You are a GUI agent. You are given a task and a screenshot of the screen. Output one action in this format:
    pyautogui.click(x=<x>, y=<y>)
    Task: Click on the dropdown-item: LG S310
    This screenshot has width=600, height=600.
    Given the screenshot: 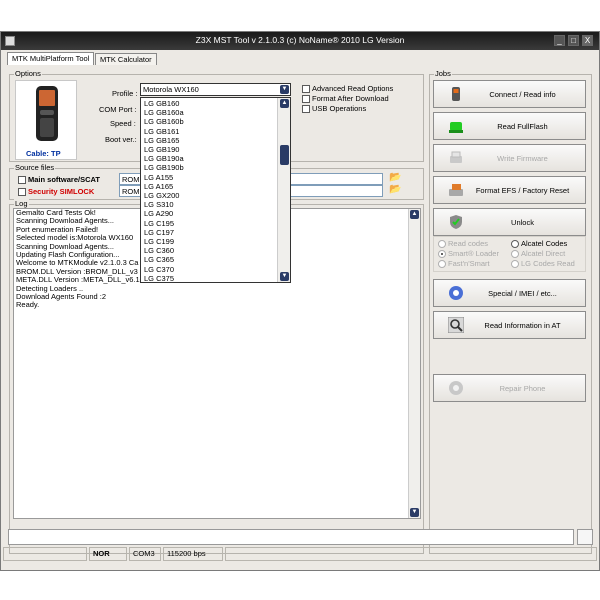 What is the action you would take?
    pyautogui.click(x=159, y=205)
    